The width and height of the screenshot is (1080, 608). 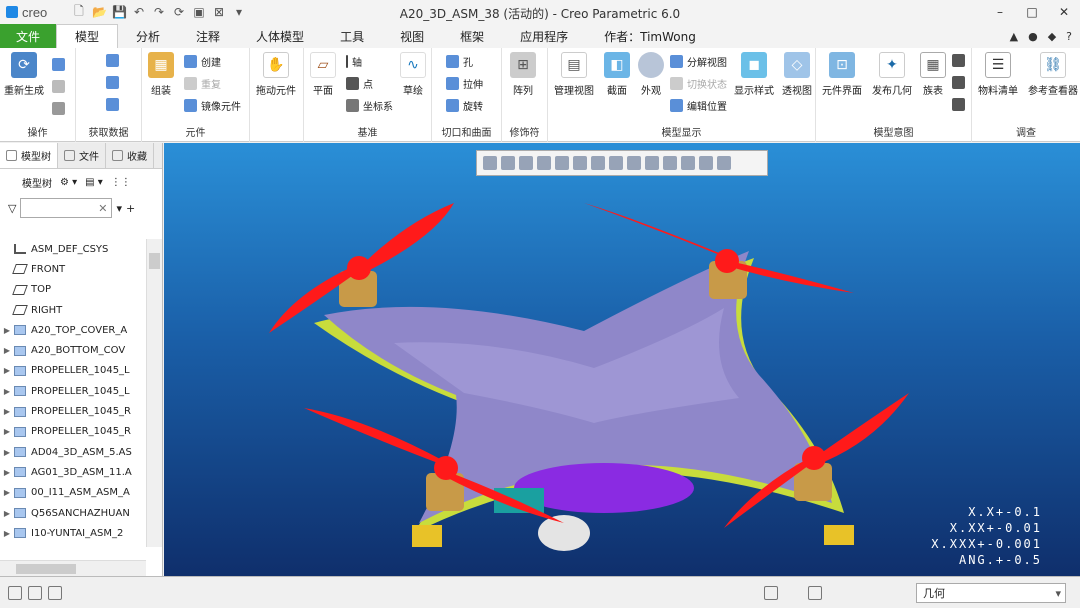 I want to click on tree-item: ▶ AG01_3D_ASM_11.A, so click(x=73, y=472).